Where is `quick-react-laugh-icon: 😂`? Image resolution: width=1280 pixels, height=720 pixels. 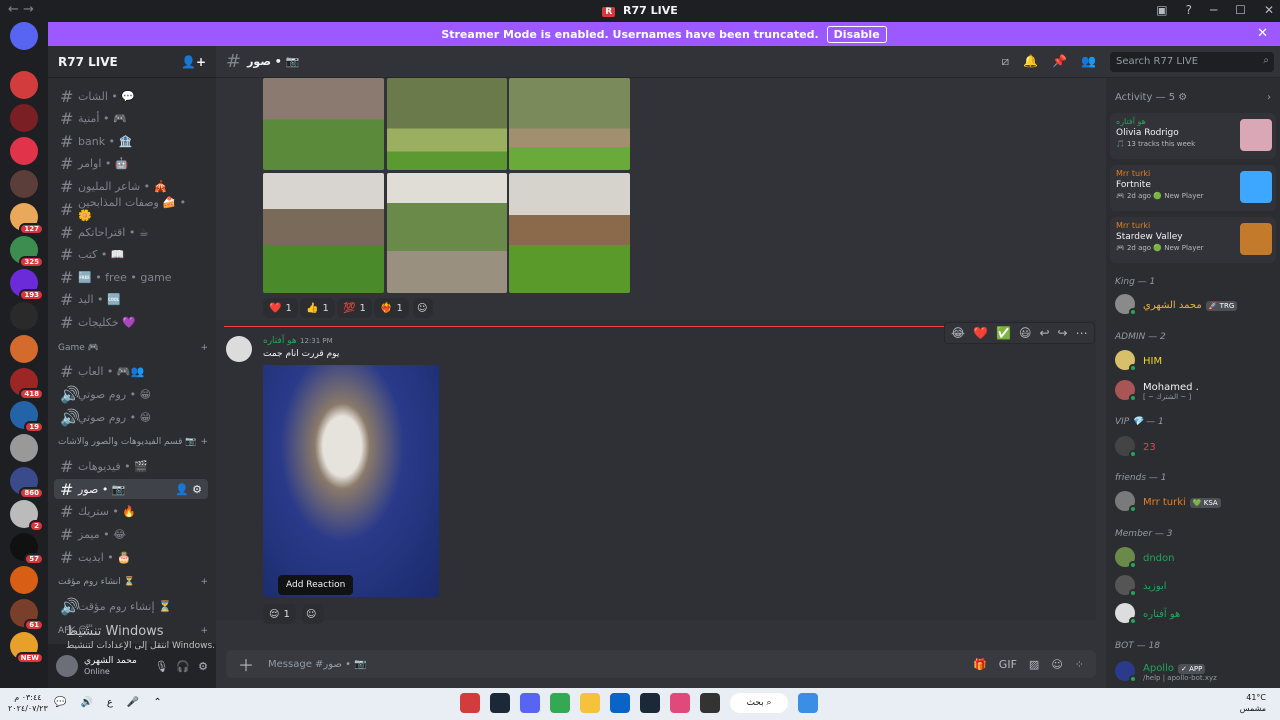 quick-react-laugh-icon: 😂 is located at coordinates (958, 333).